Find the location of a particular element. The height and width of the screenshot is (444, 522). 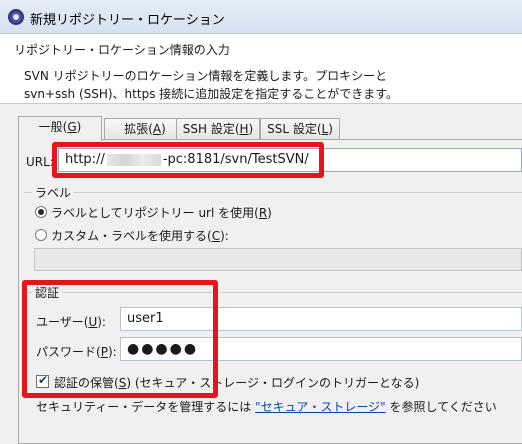

custom-label-radio is located at coordinates (41, 235).